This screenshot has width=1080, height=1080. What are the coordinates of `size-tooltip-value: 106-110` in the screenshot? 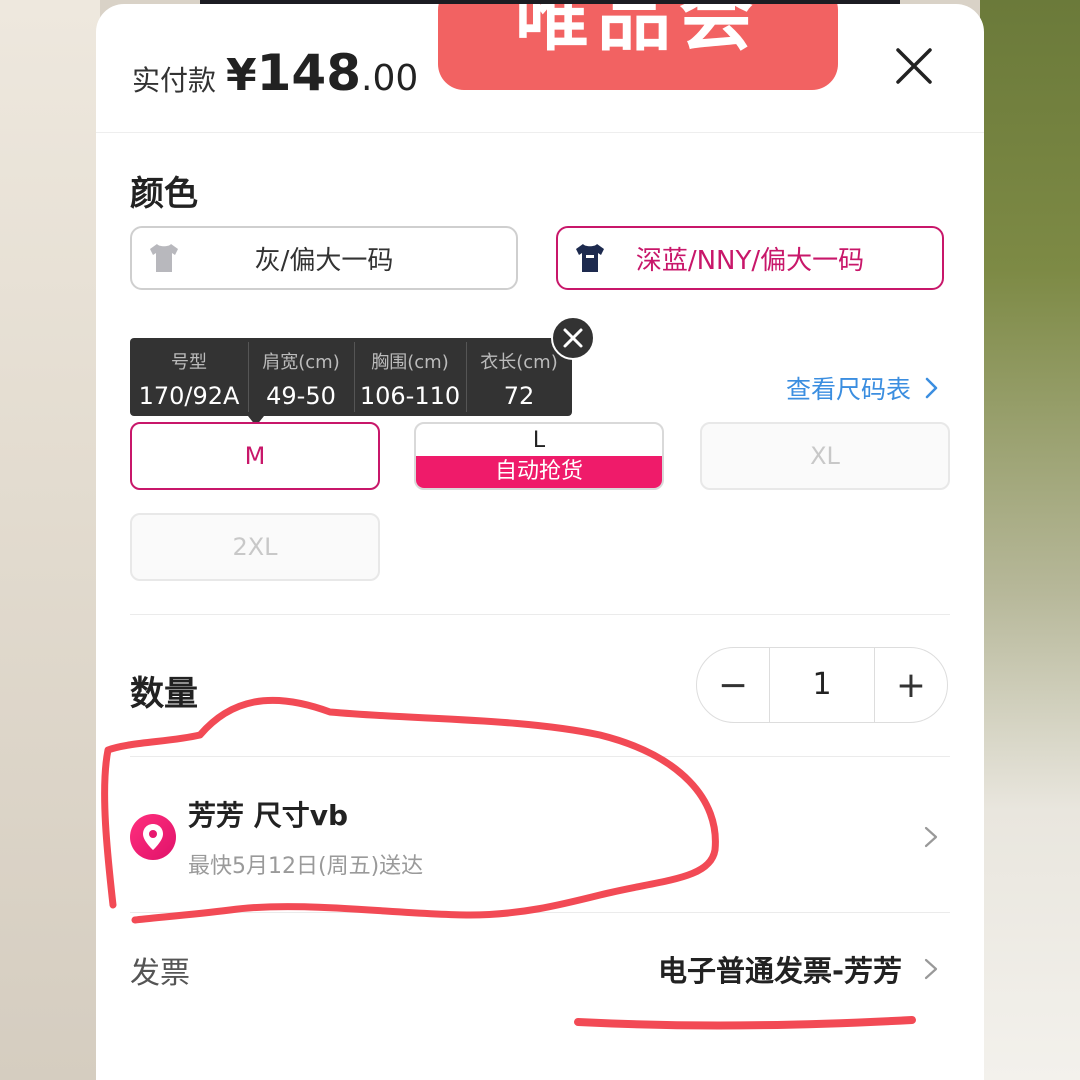 It's located at (410, 396).